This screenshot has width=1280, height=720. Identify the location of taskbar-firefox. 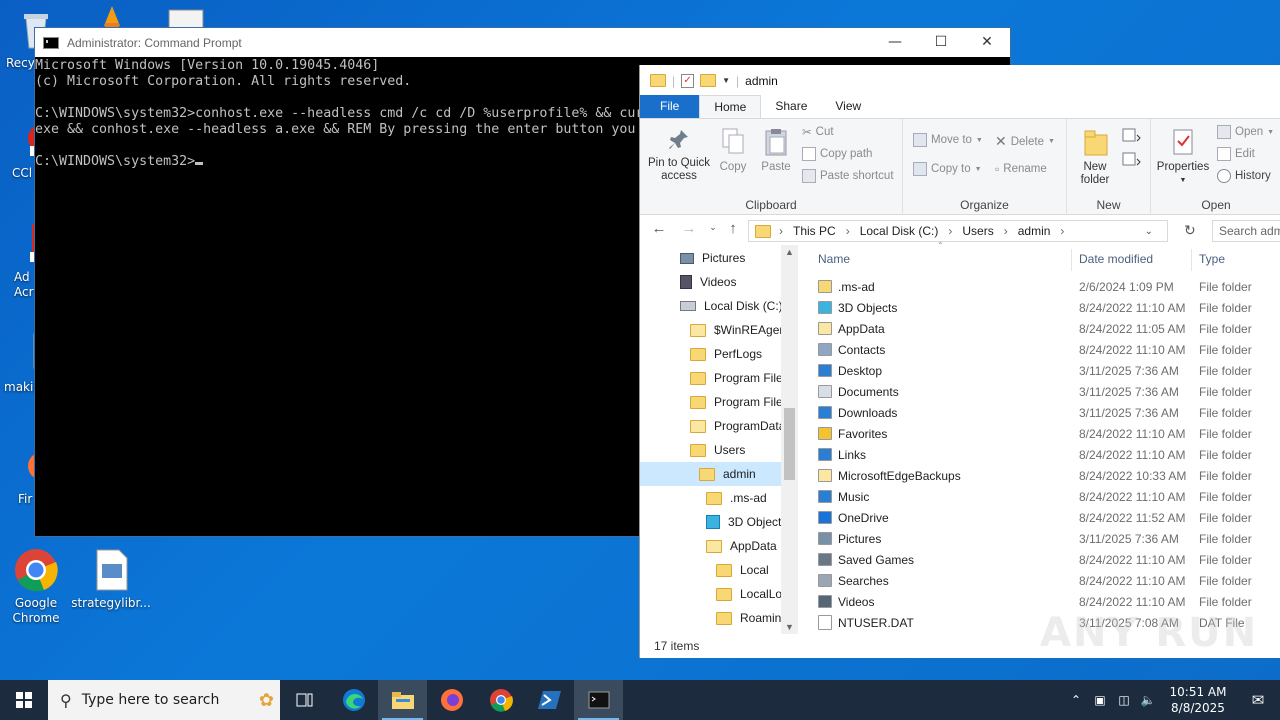
(451, 700).